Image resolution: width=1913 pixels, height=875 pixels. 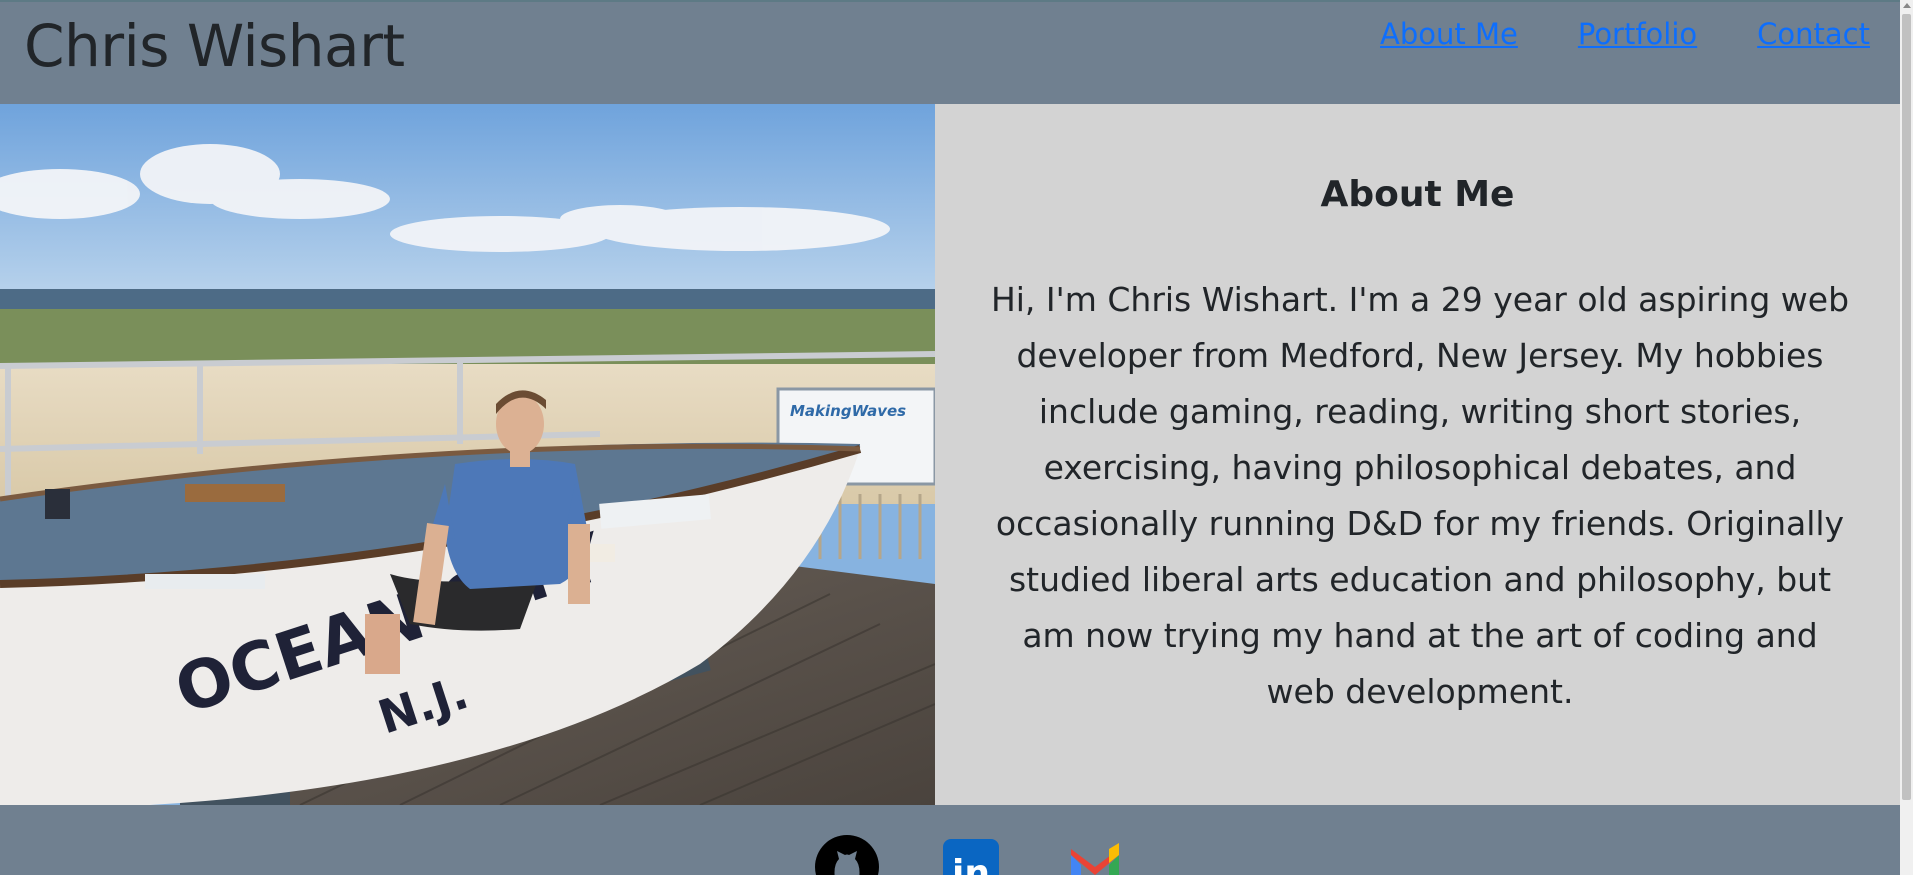 I want to click on social-links: in, so click(x=971, y=855).